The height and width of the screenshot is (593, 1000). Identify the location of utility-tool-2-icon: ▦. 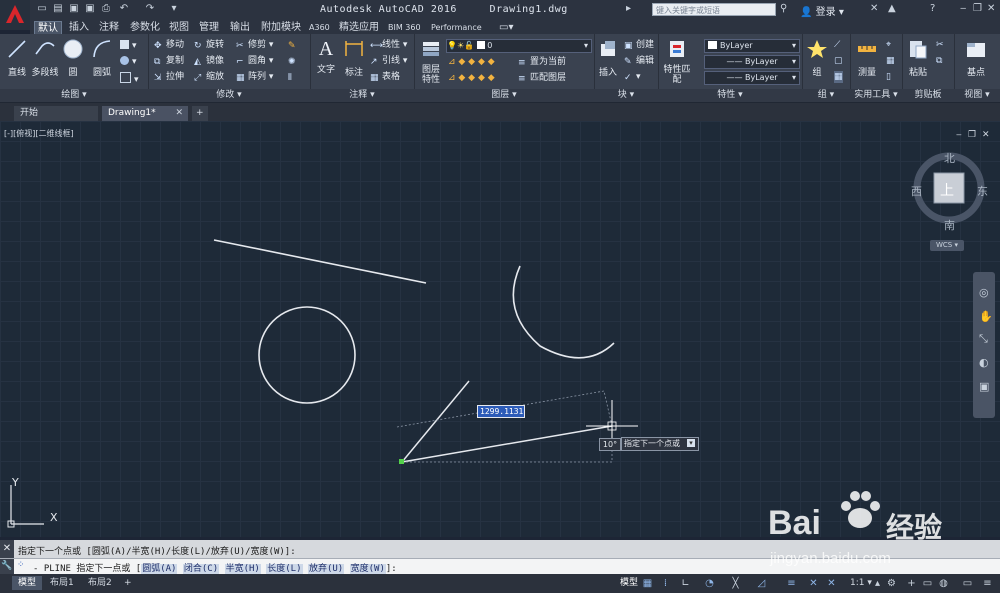
(890, 61).